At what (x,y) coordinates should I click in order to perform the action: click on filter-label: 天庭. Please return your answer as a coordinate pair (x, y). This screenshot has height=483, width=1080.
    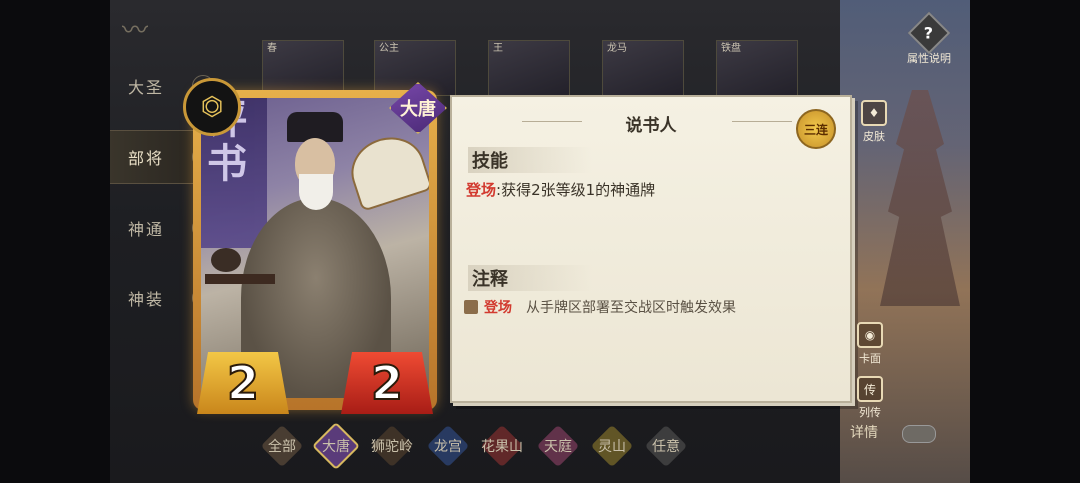
    Looking at the image, I should click on (558, 447).